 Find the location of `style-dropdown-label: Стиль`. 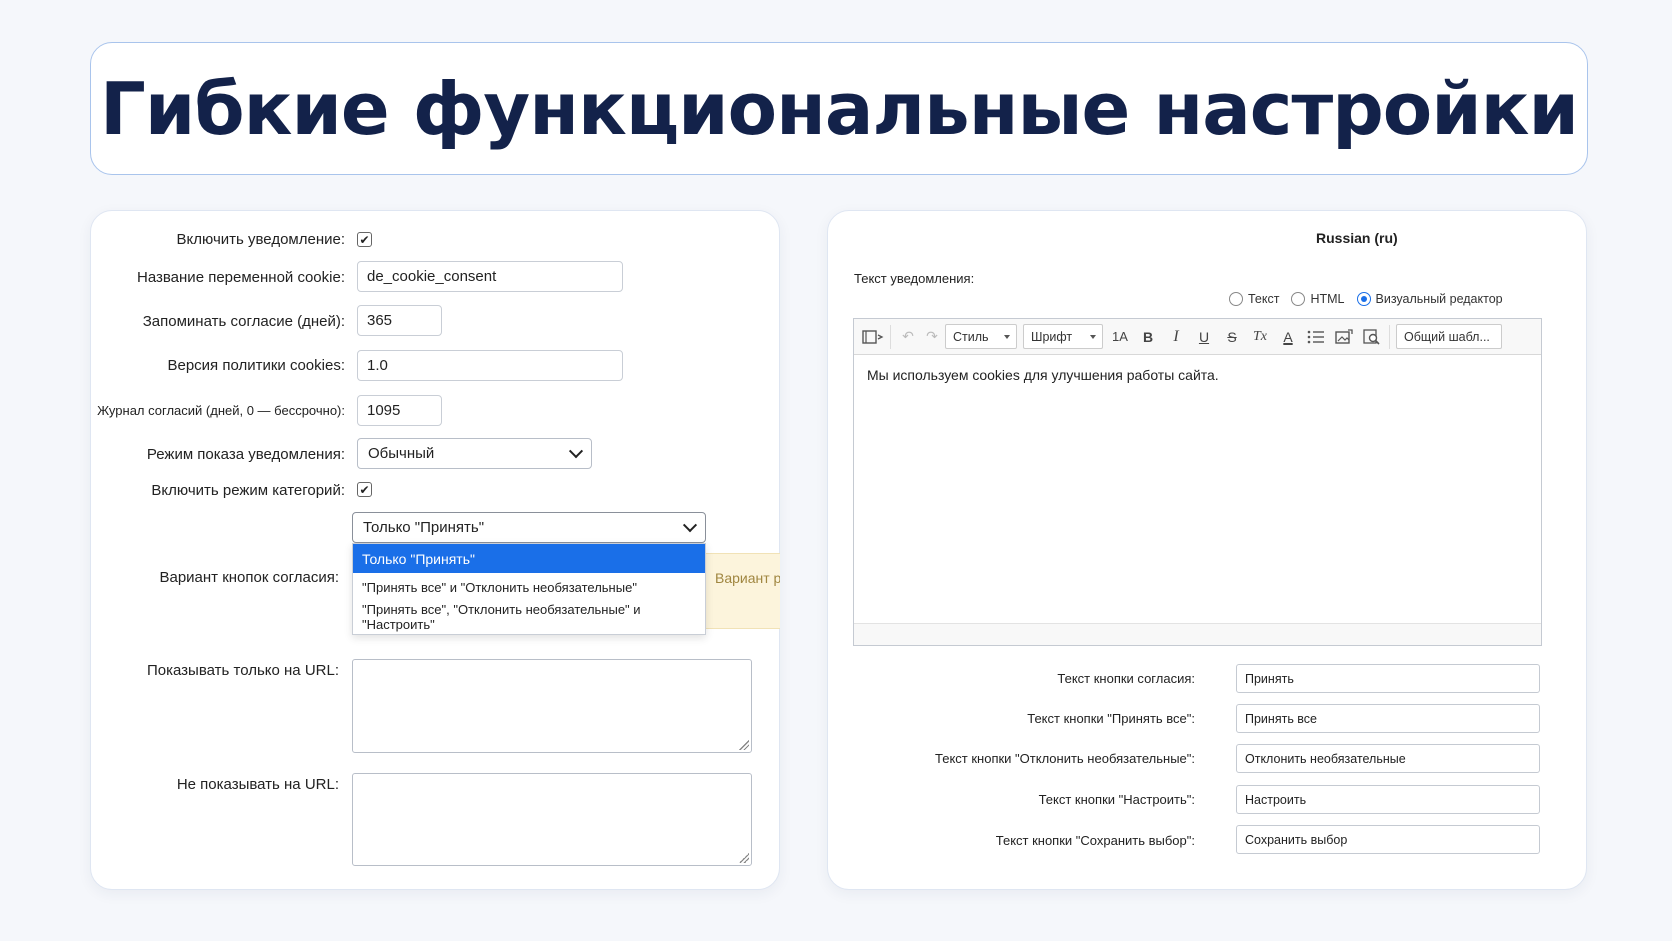

style-dropdown-label: Стиль is located at coordinates (971, 336).